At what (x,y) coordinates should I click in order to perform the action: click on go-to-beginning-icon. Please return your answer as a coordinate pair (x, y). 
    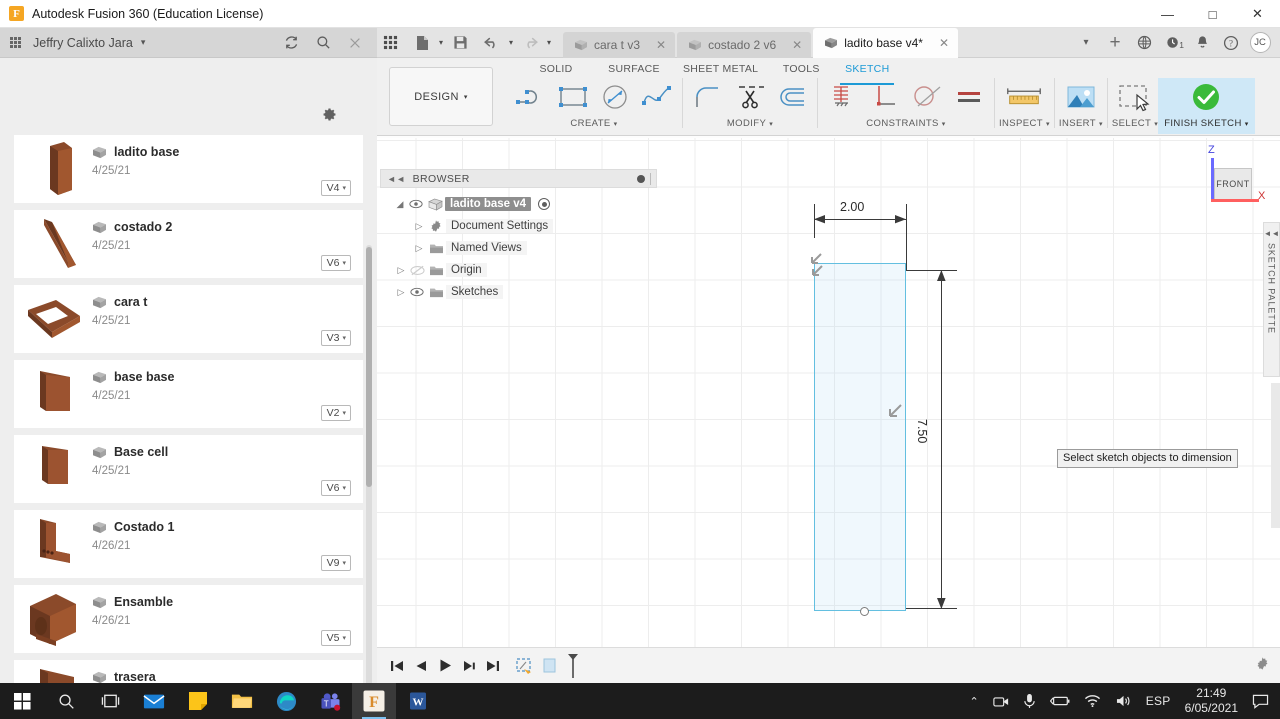
    Looking at the image, I should click on (397, 666).